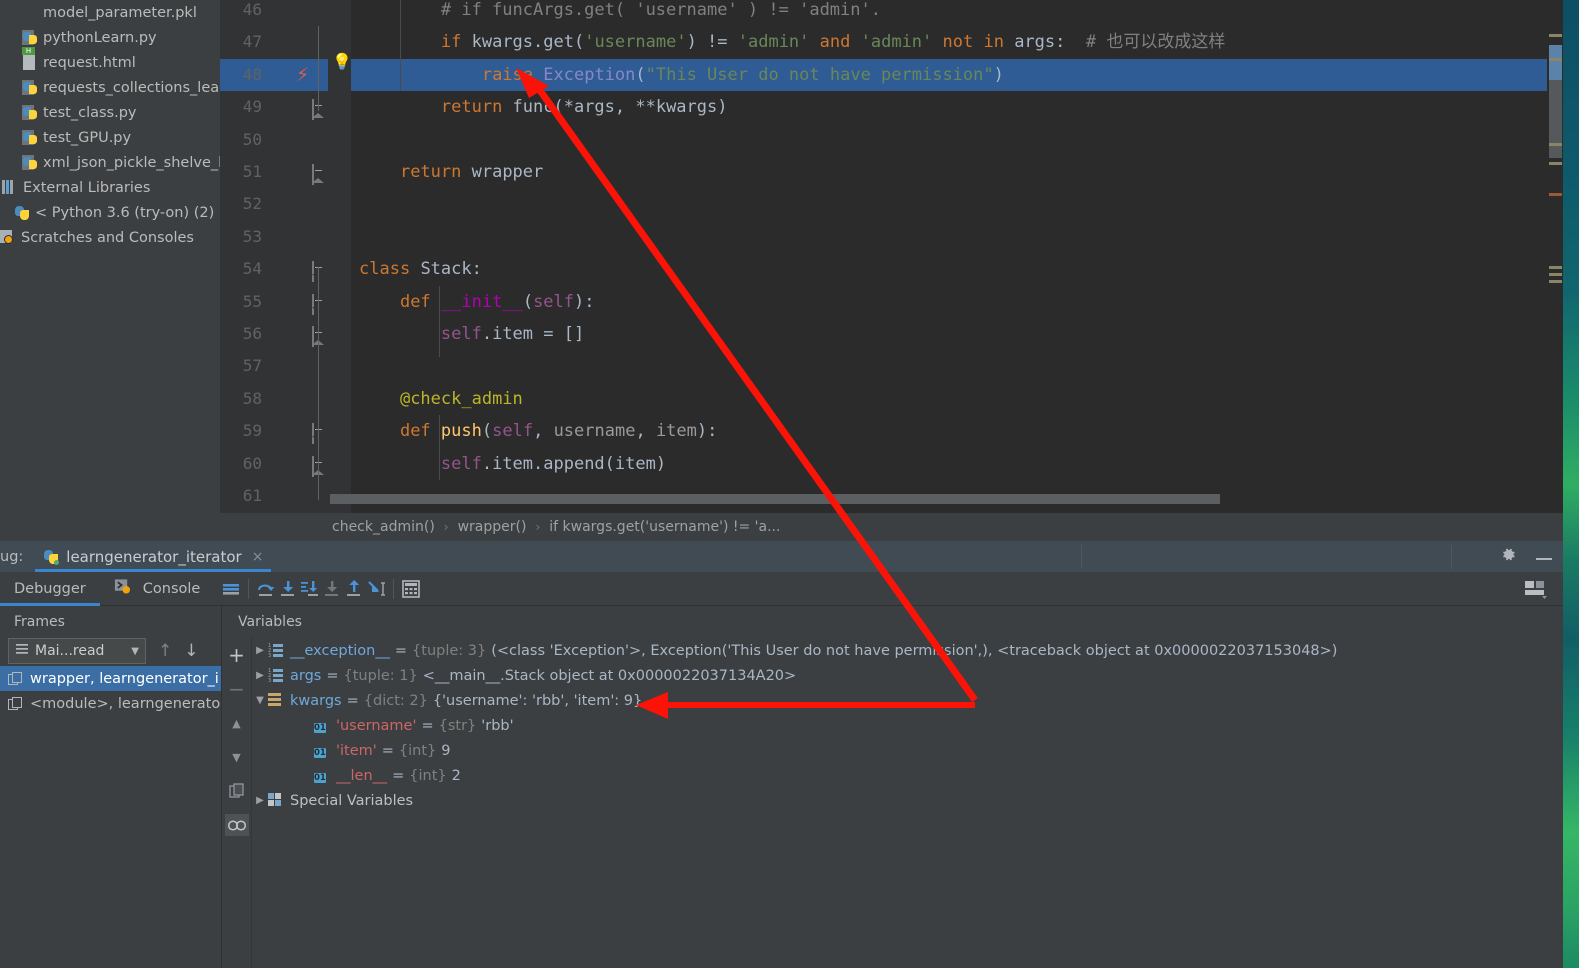 The height and width of the screenshot is (968, 1579). What do you see at coordinates (110, 87) in the screenshot?
I see `project-tree-item: requests_collections_learn` at bounding box center [110, 87].